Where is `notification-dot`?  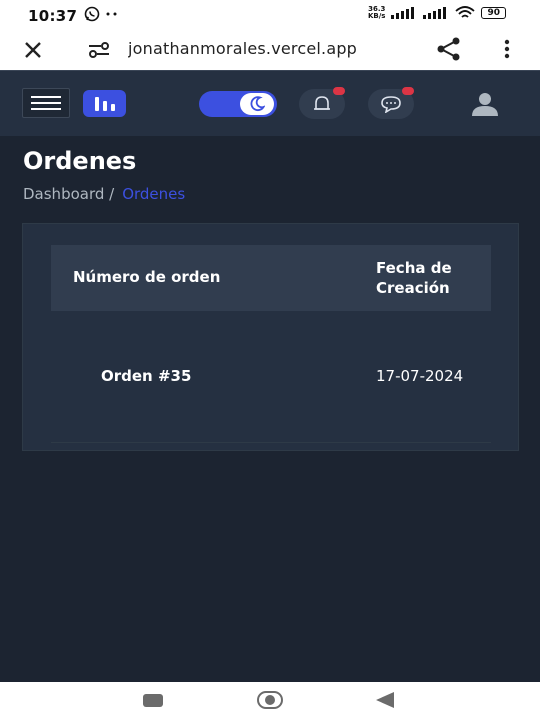
notification-dot is located at coordinates (339, 91).